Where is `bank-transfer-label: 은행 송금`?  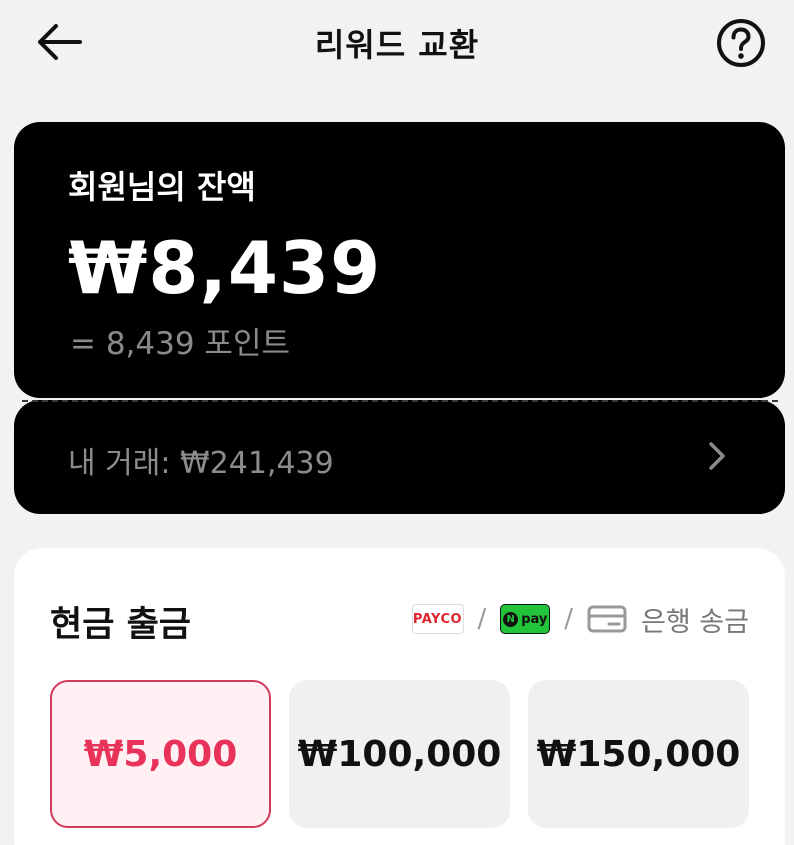
bank-transfer-label: 은행 송금 is located at coordinates (695, 622).